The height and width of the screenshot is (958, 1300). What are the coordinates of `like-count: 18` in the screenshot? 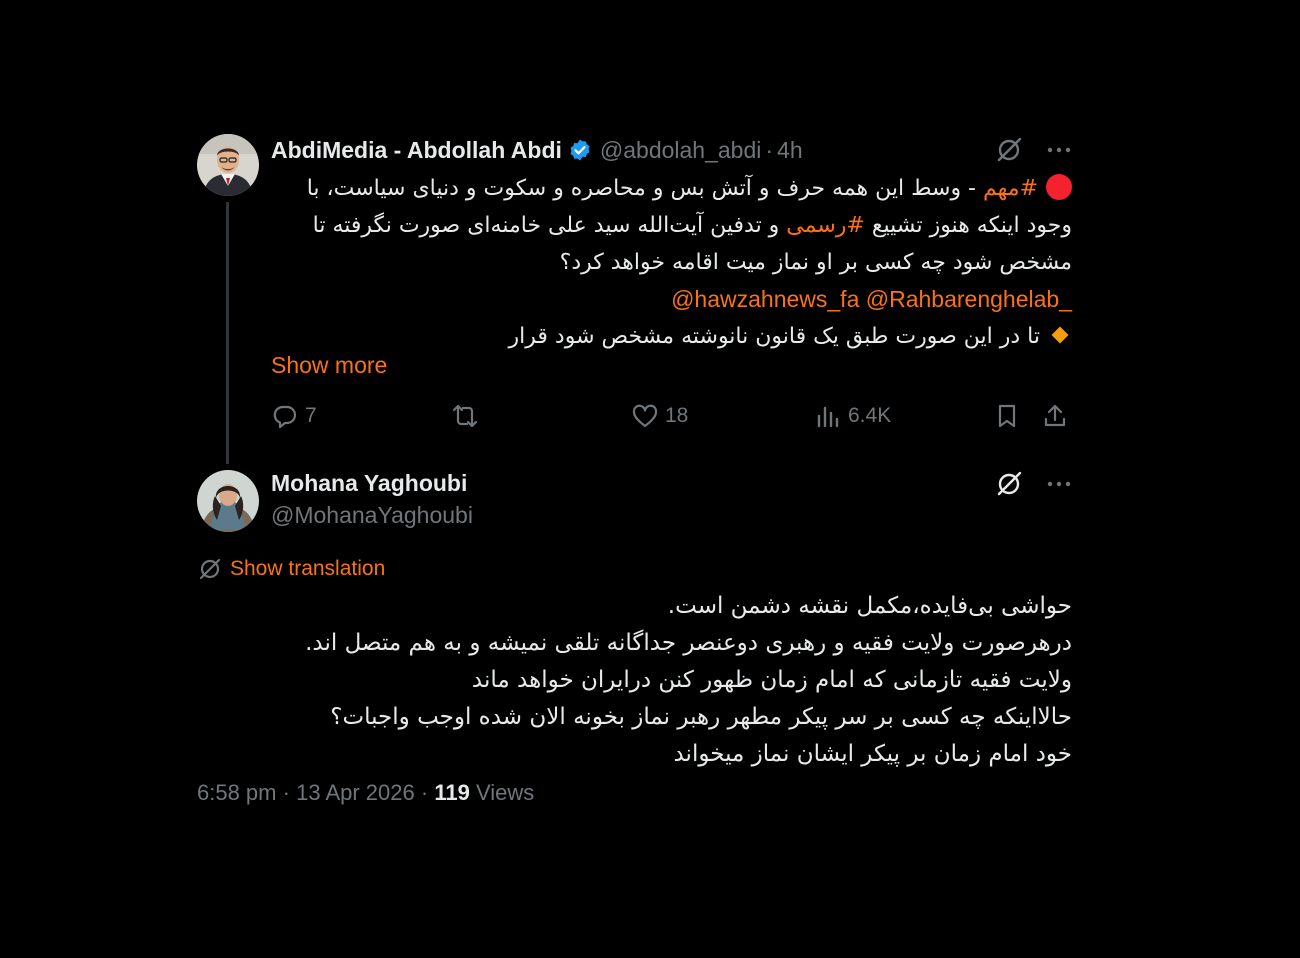 It's located at (677, 415).